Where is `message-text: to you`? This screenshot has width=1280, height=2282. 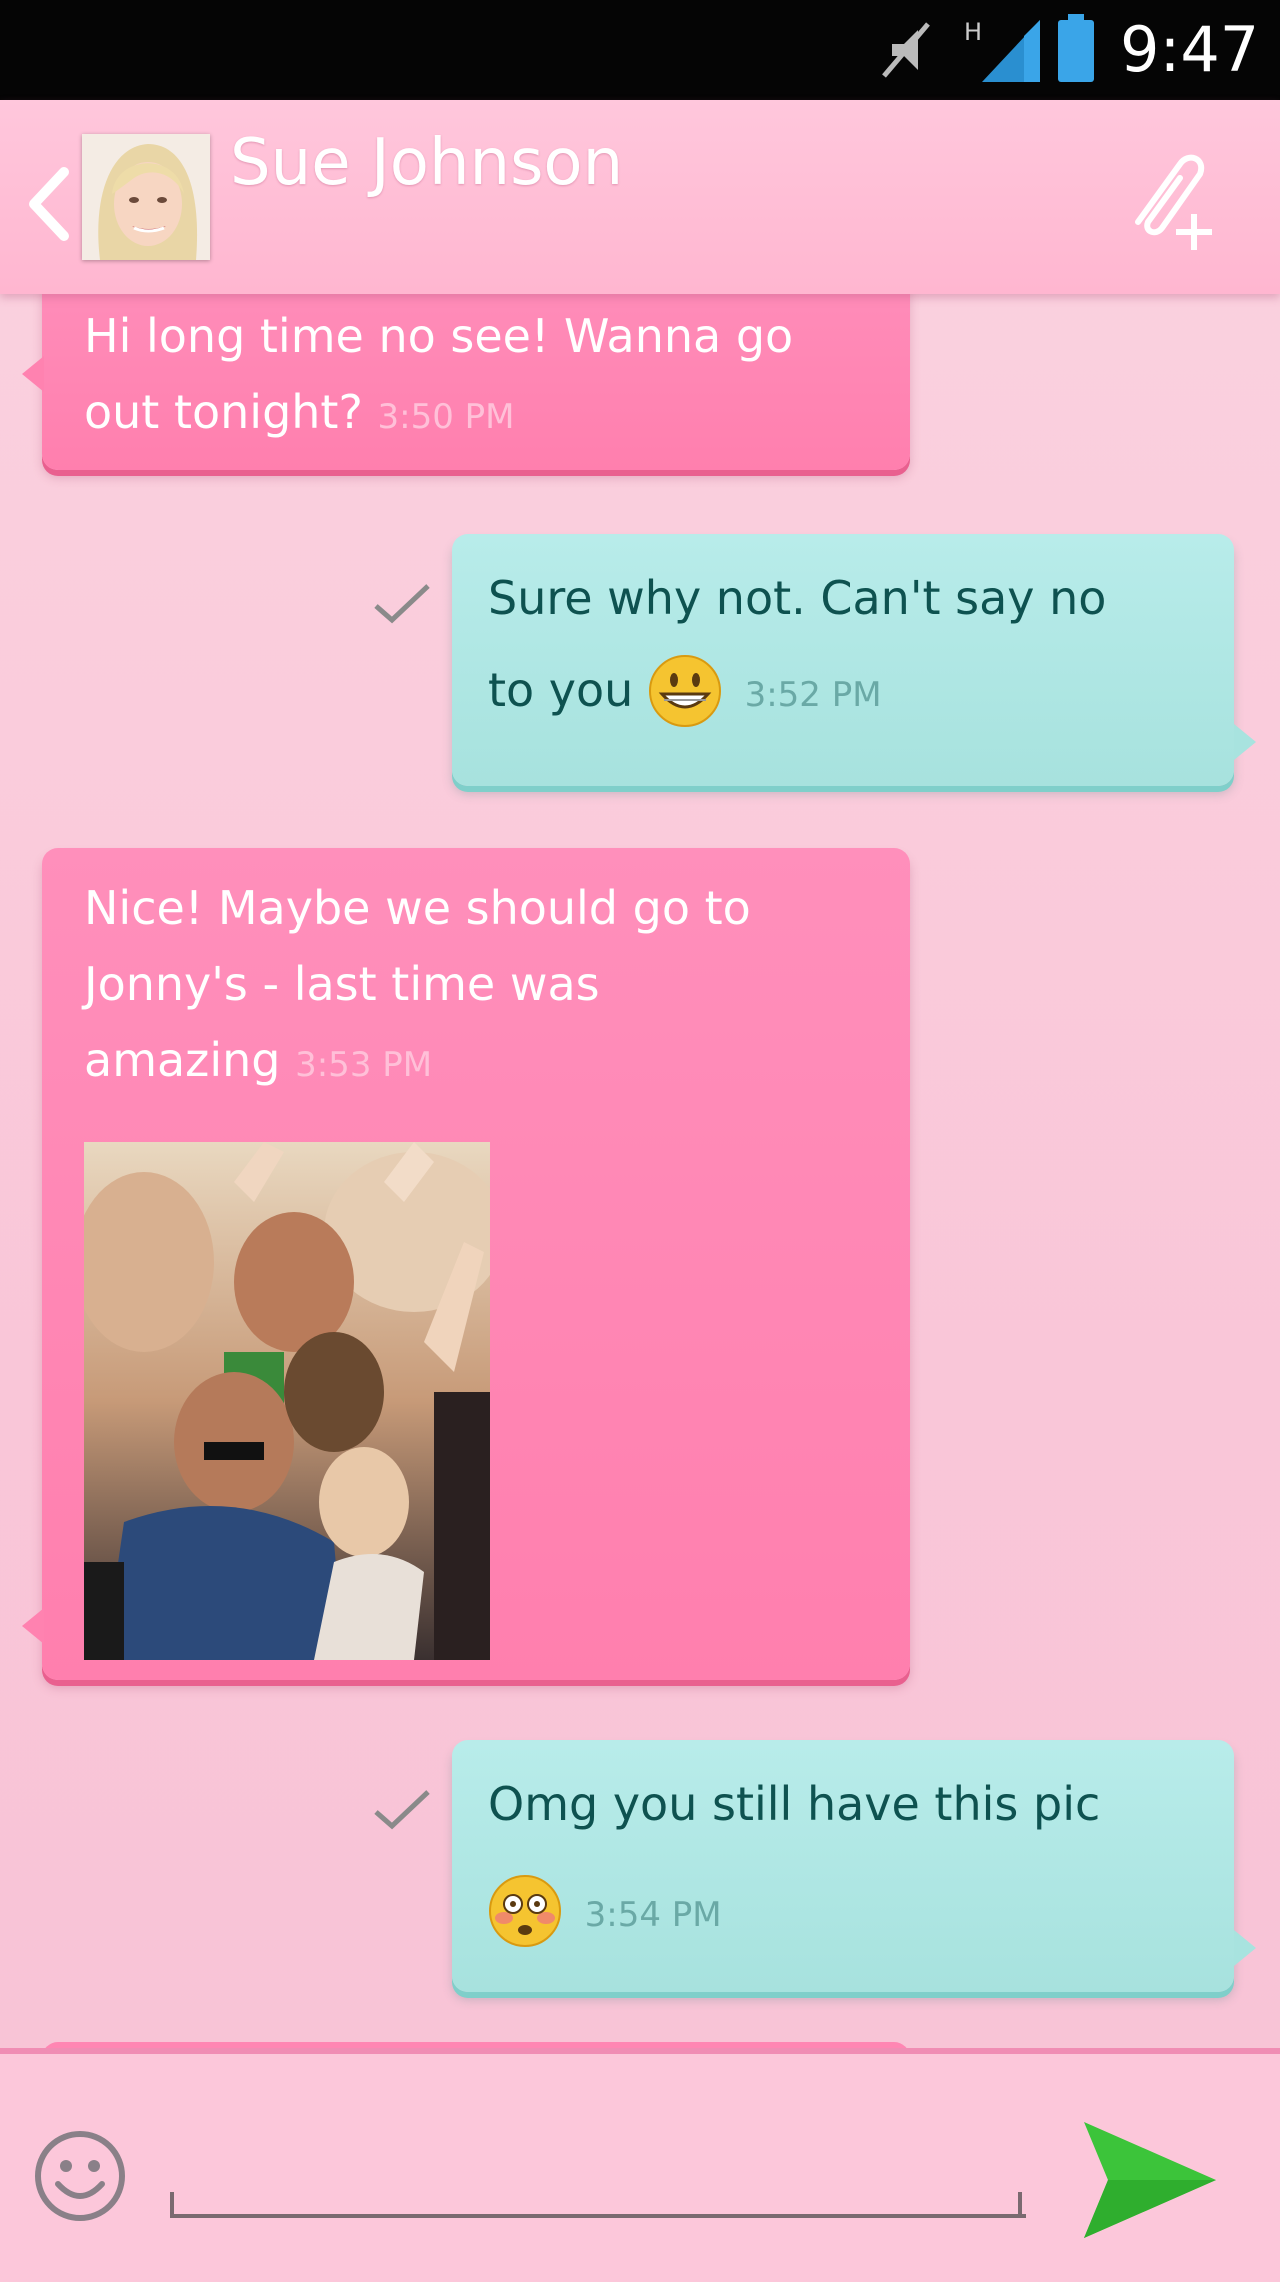 message-text: to you is located at coordinates (561, 690).